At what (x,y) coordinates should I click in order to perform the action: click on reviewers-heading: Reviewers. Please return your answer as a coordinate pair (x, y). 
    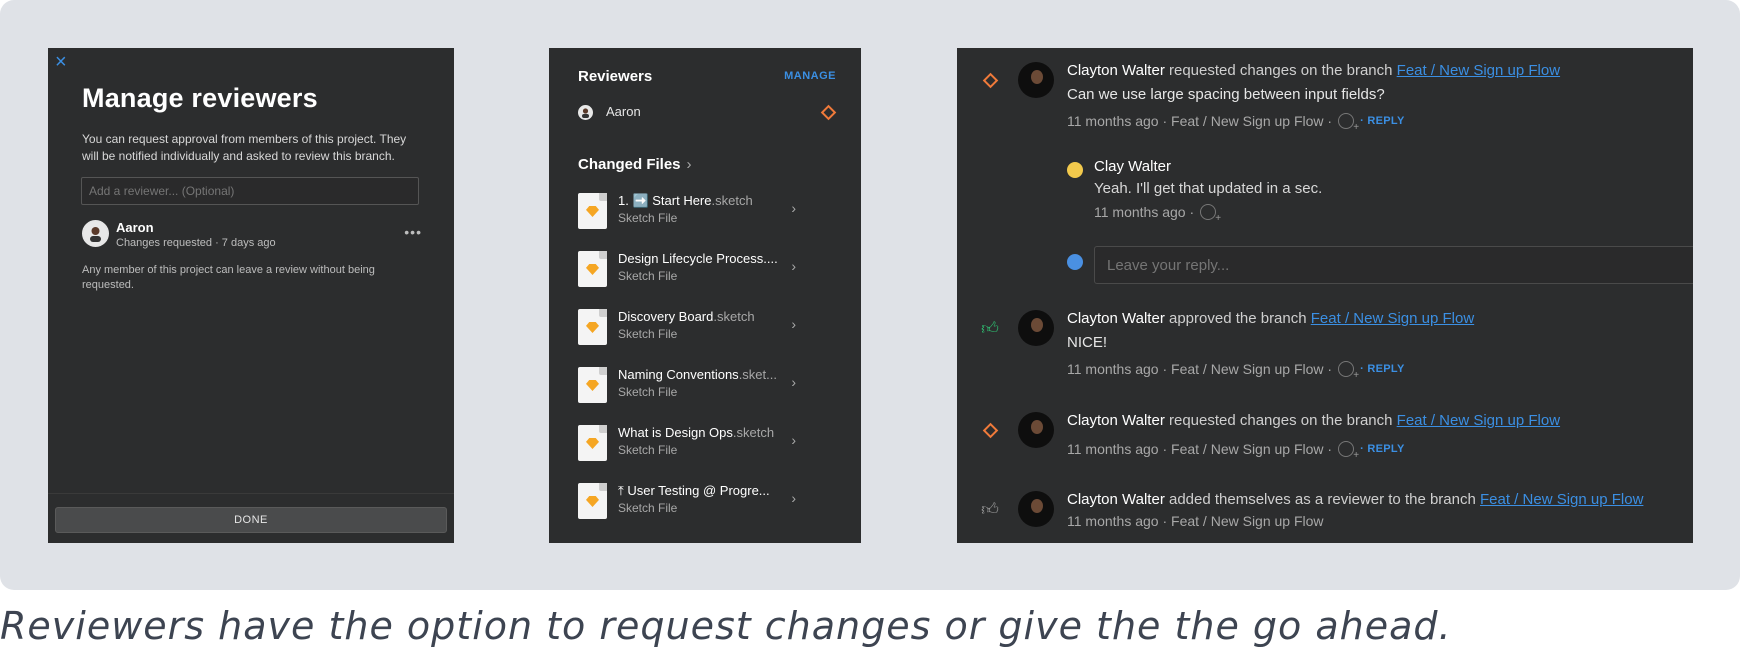
    Looking at the image, I should click on (615, 76).